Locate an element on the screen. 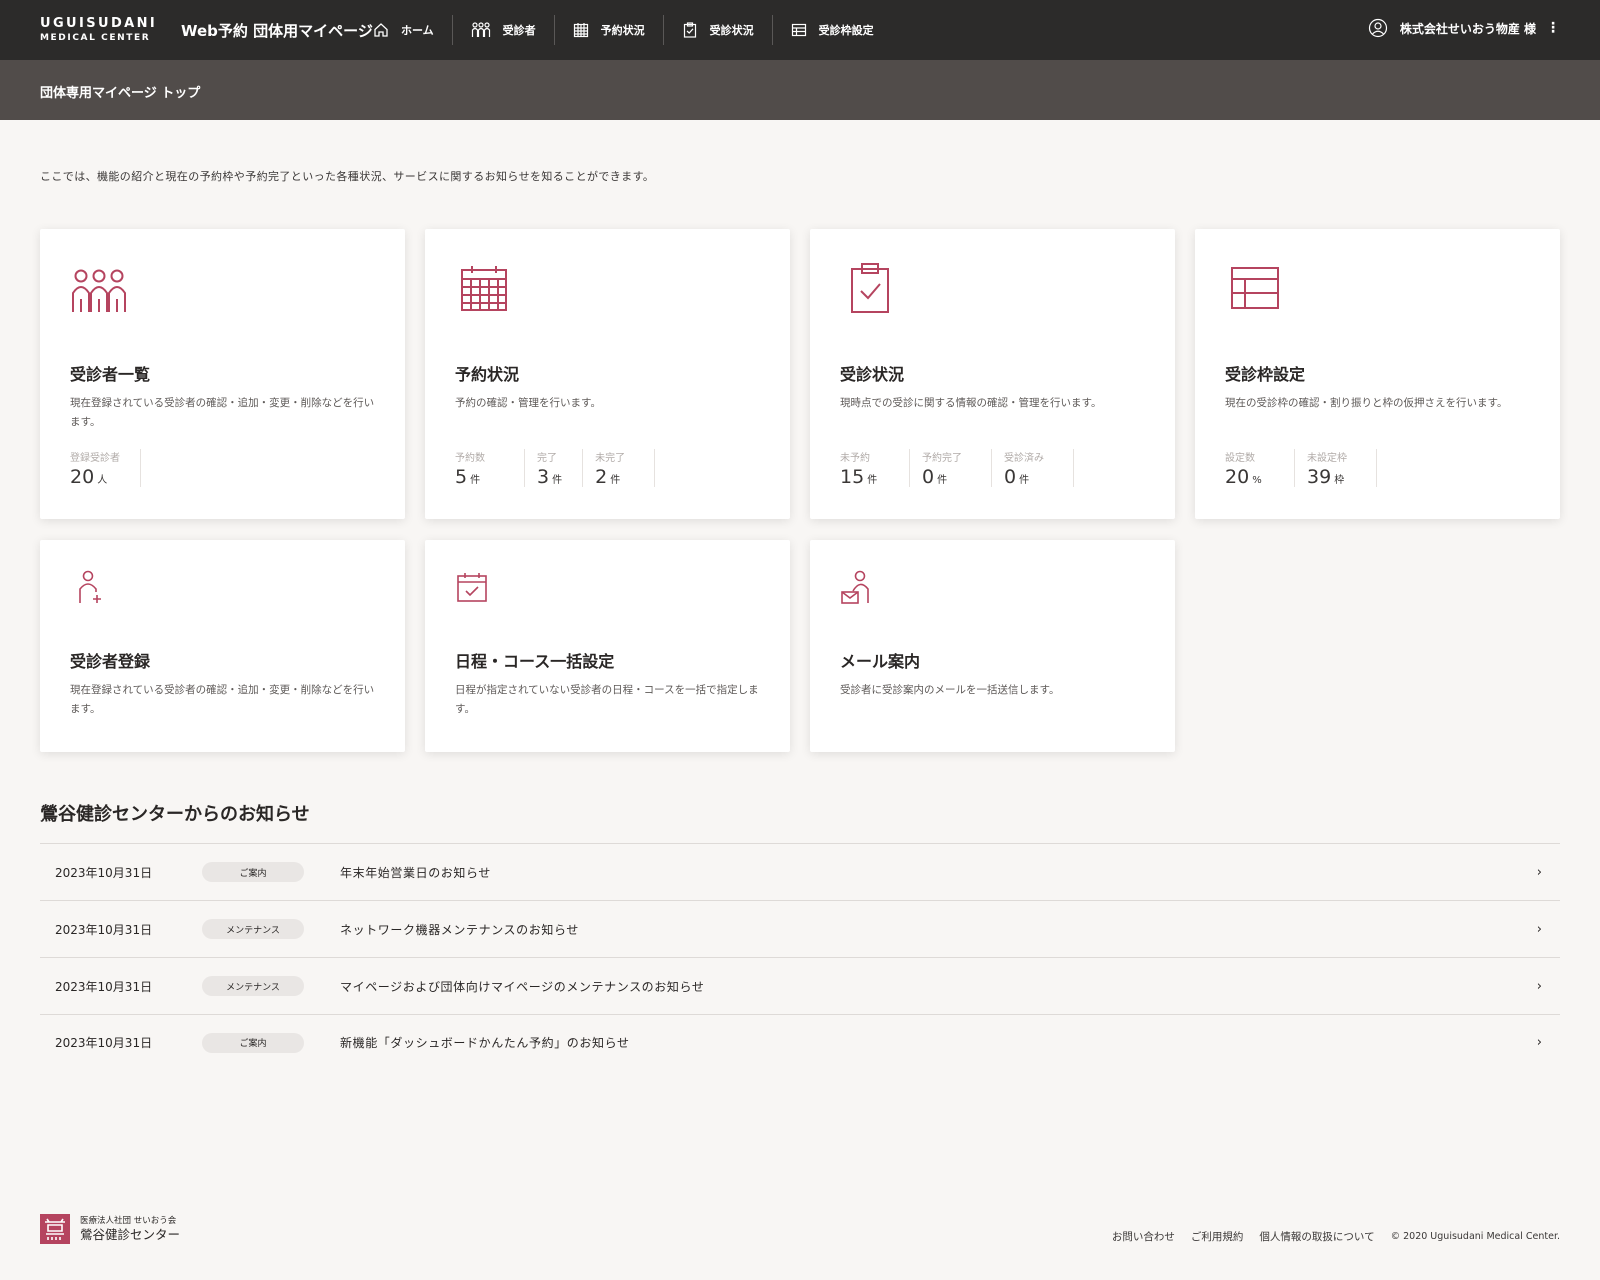 The width and height of the screenshot is (1600, 1280). kebab-menu-icon: ⋮ is located at coordinates (1553, 28).